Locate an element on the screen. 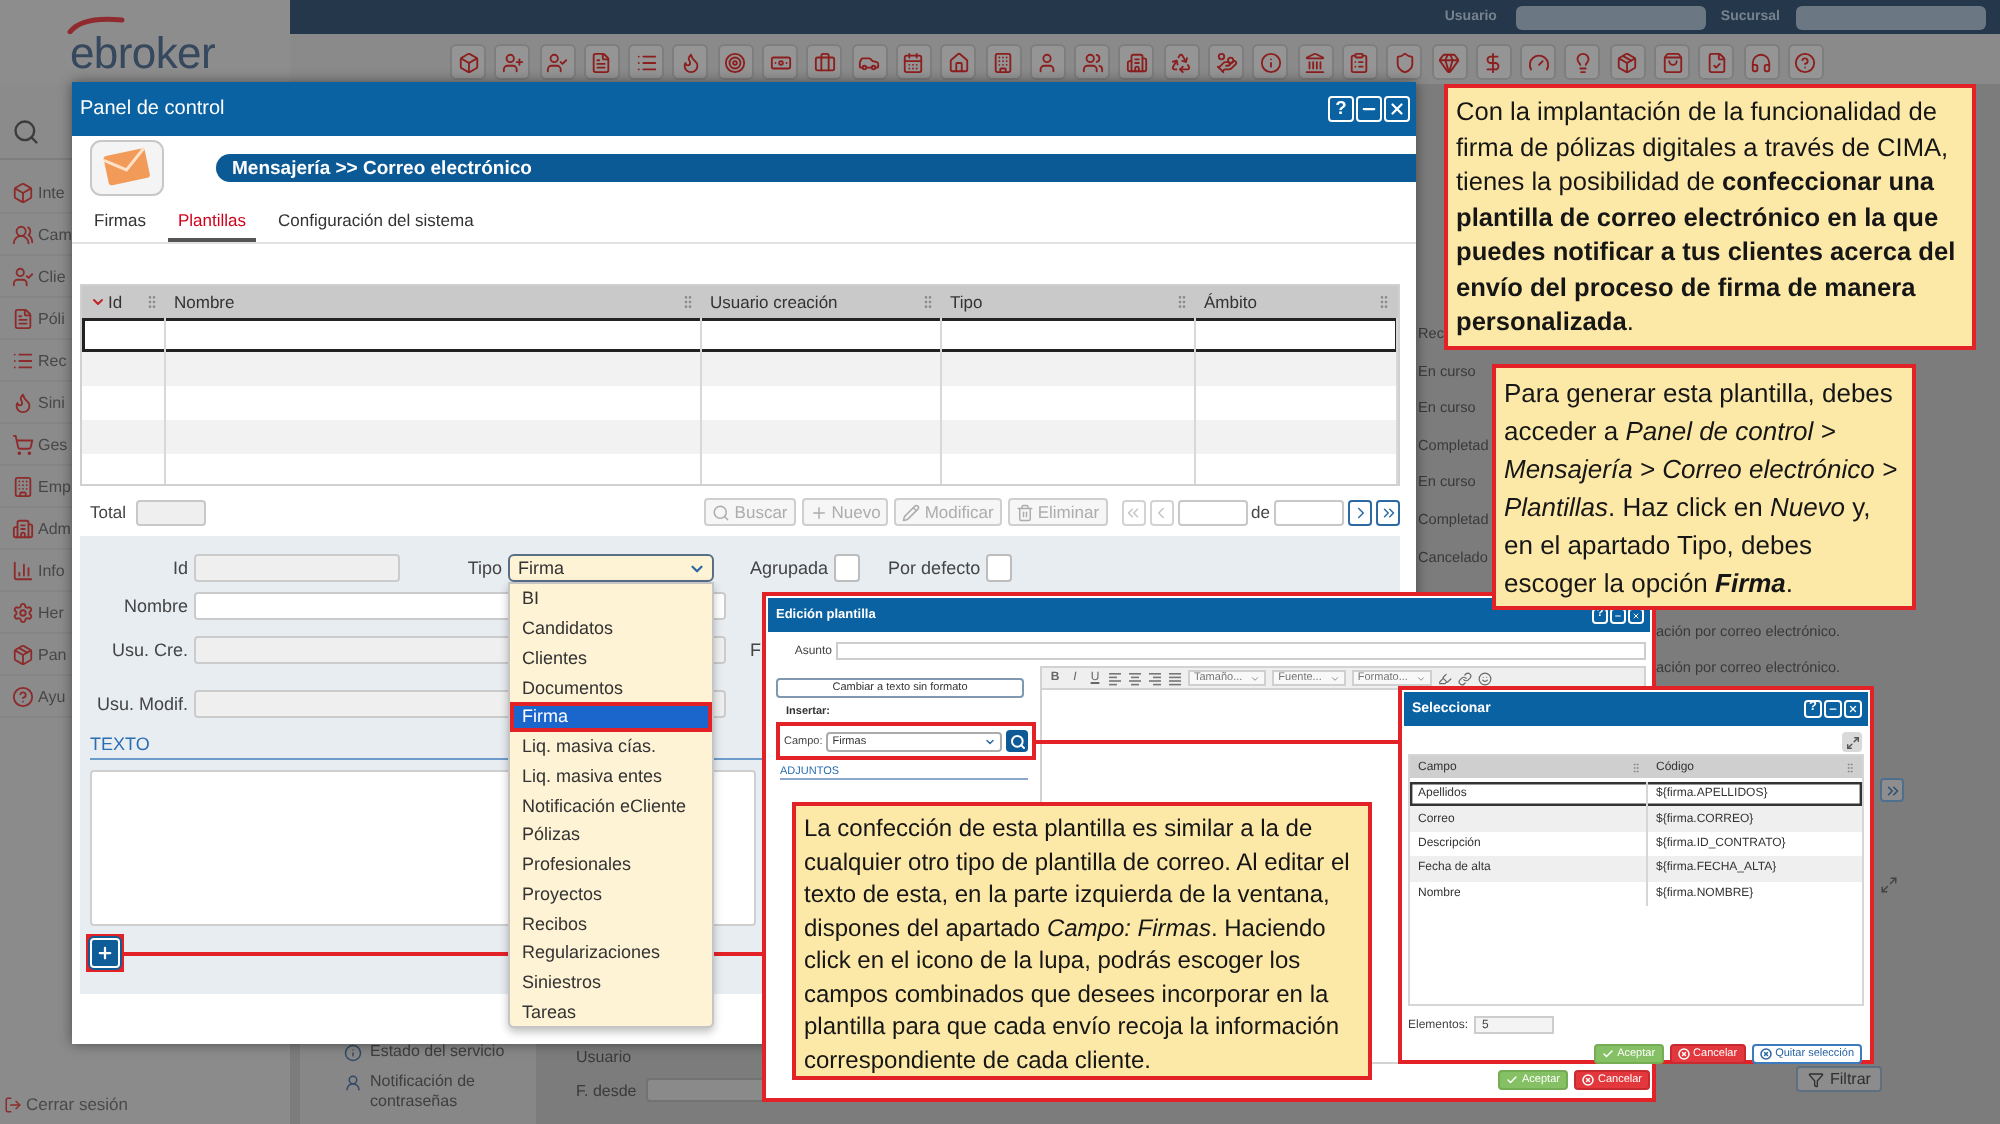  dollar-icon is located at coordinates (1493, 62).